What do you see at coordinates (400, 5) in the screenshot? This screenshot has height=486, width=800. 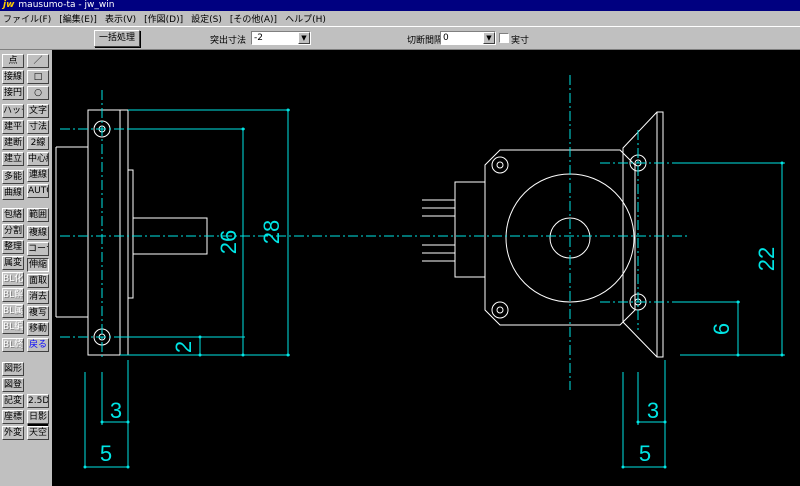 I see `title-bar: jw mausumo-ta - jw_win` at bounding box center [400, 5].